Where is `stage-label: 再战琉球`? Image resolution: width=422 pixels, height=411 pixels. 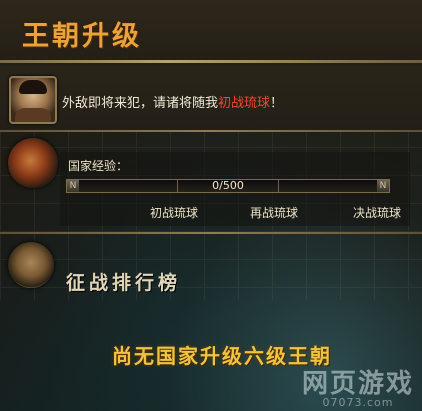 stage-label: 再战琉球 is located at coordinates (274, 213).